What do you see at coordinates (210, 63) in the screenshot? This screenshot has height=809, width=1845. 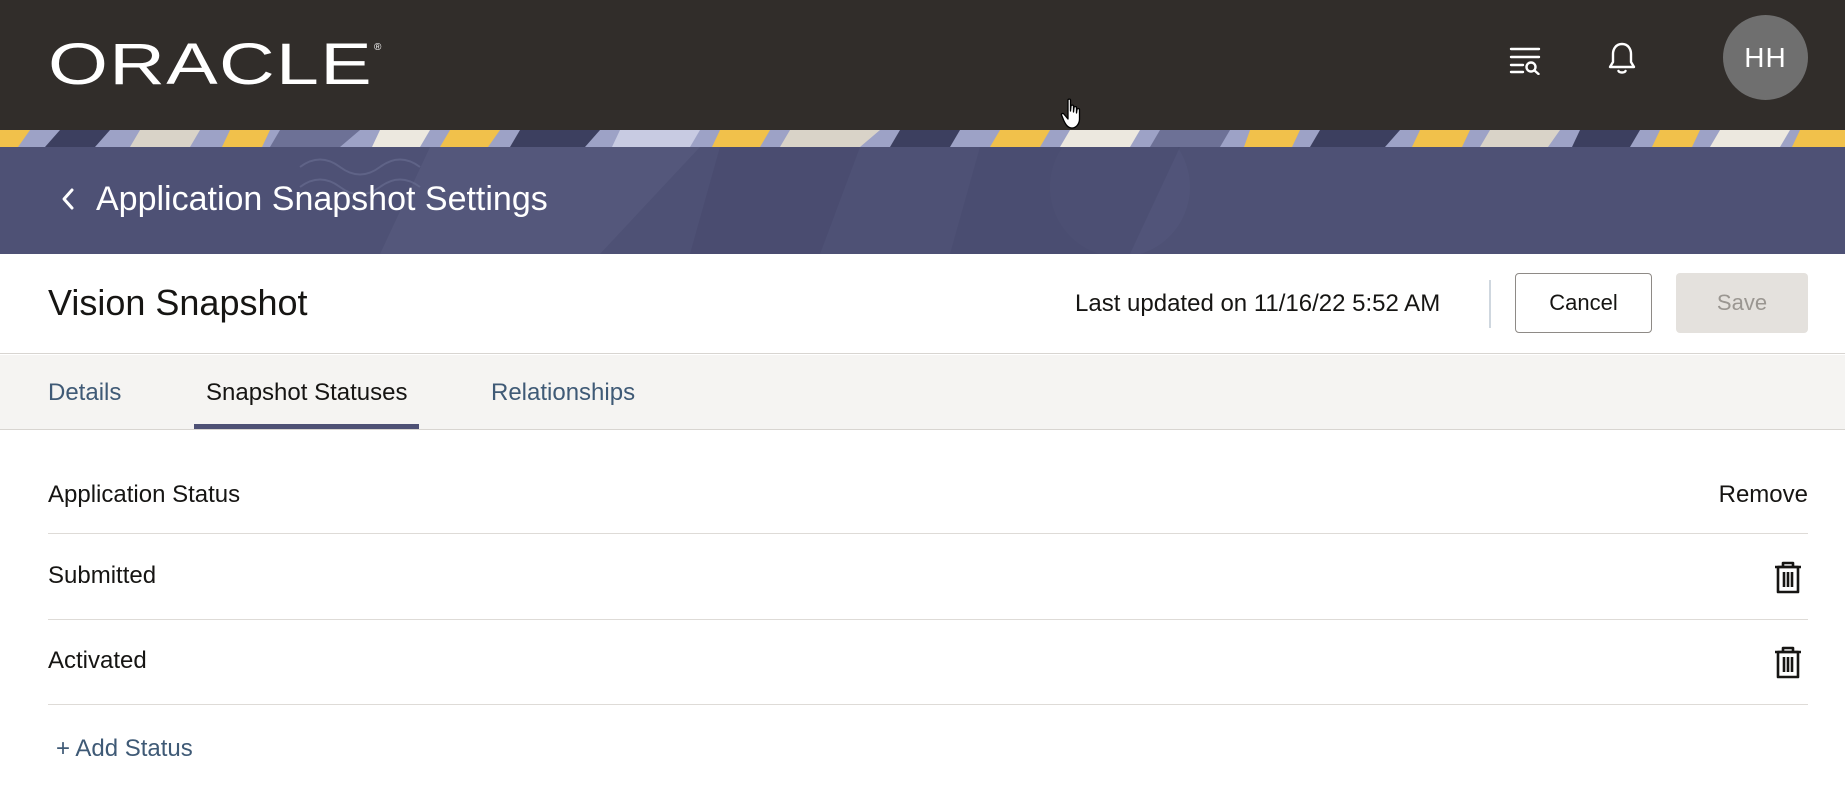 I see `svg-text: ORACLE` at bounding box center [210, 63].